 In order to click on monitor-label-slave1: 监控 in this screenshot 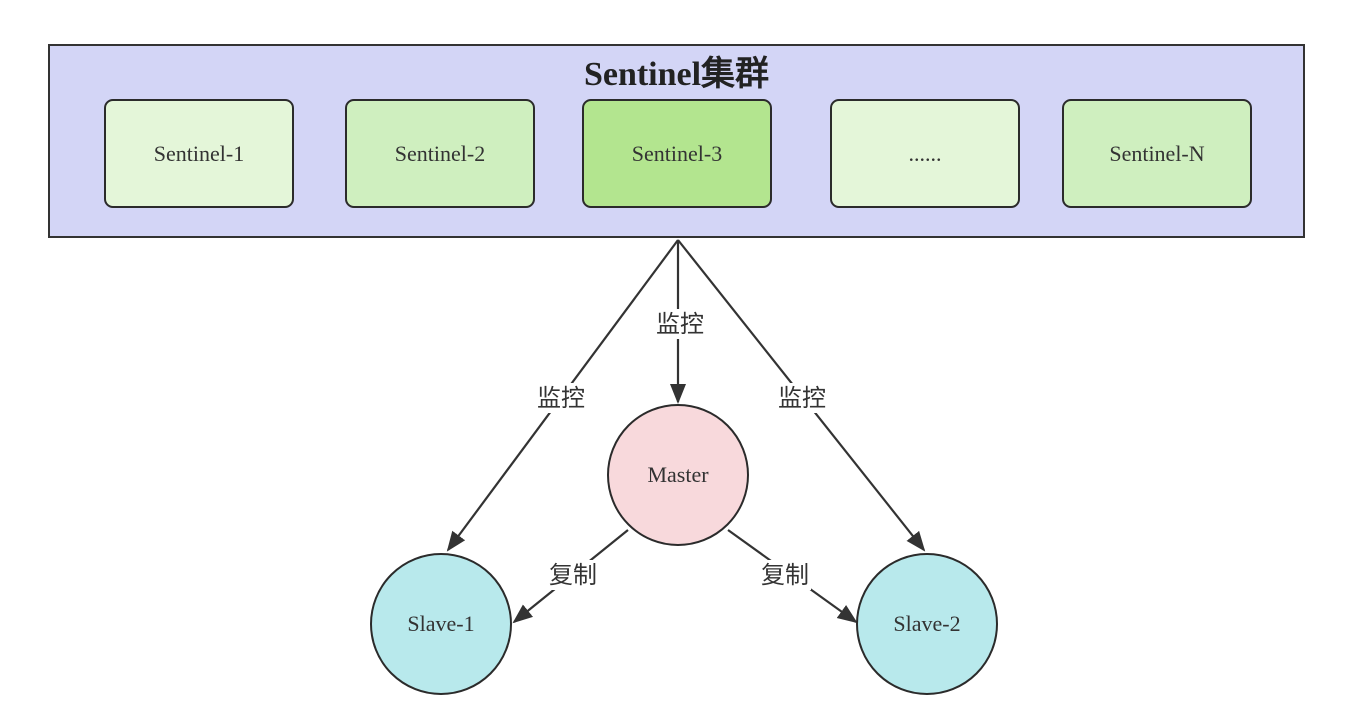, I will do `click(561, 398)`.